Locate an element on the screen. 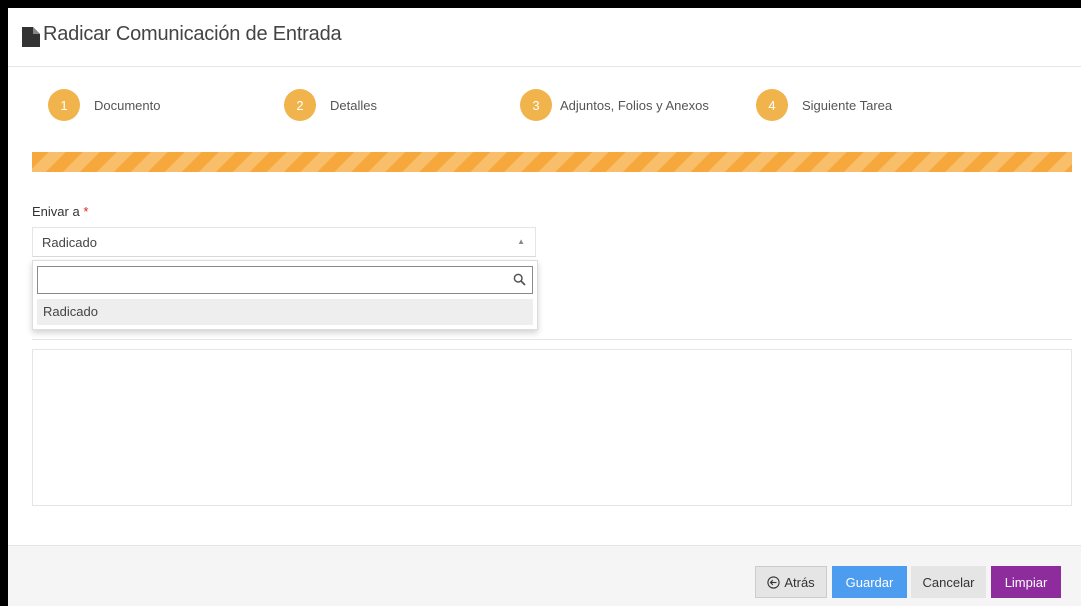 The width and height of the screenshot is (1081, 606). send-to-dropdown: Radicado is located at coordinates (285, 295).